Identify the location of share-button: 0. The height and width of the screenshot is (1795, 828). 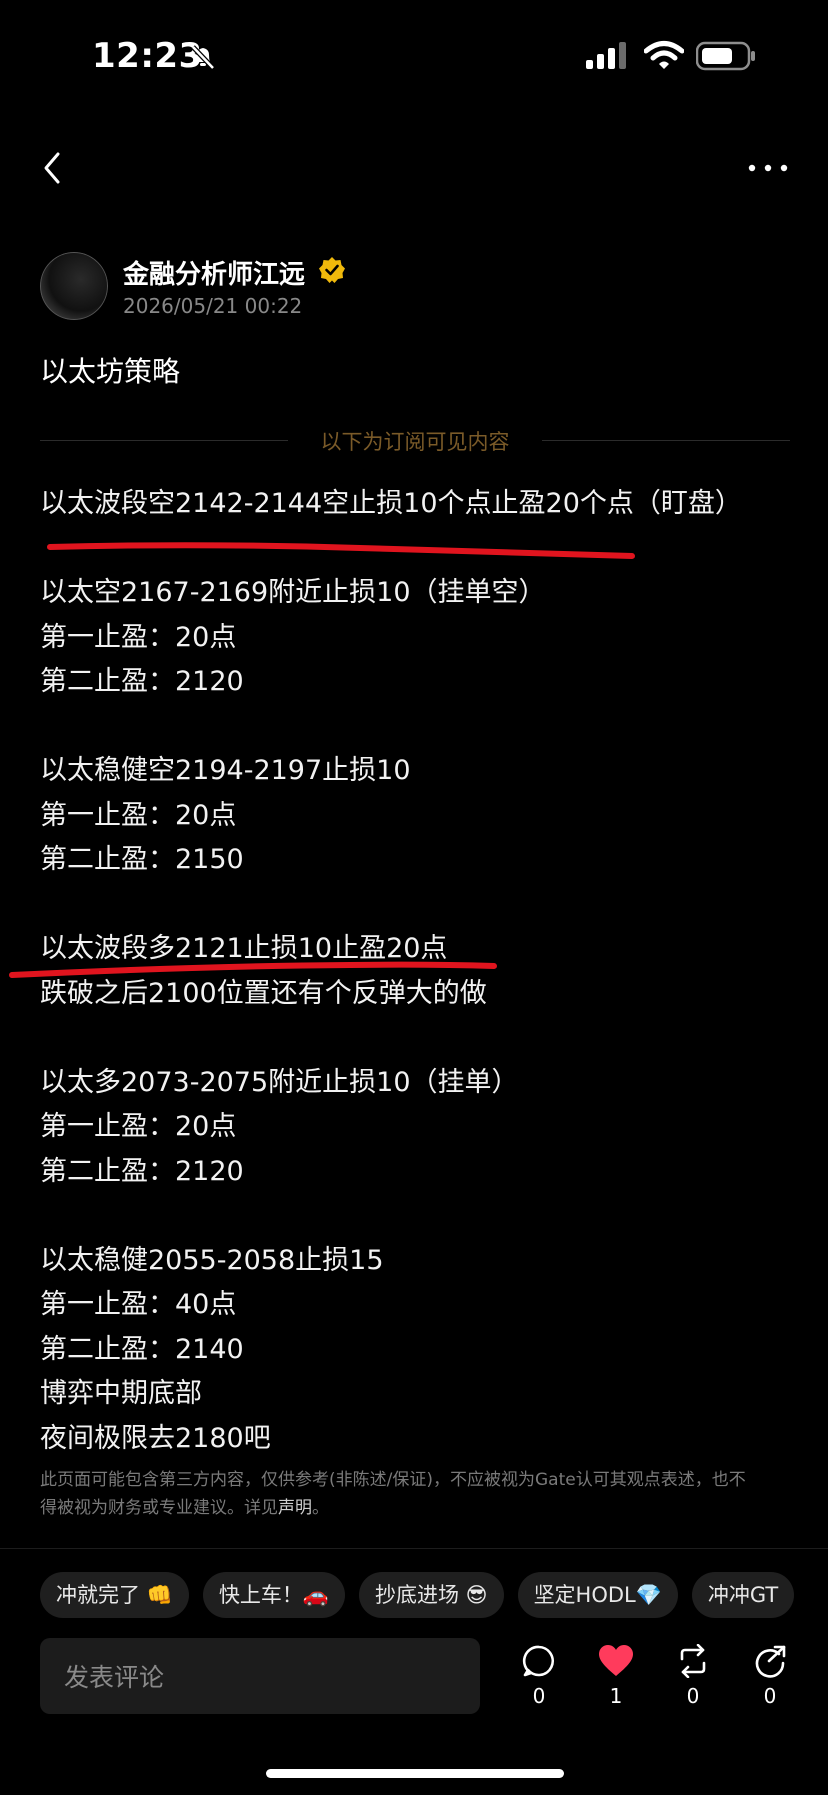
(770, 1676).